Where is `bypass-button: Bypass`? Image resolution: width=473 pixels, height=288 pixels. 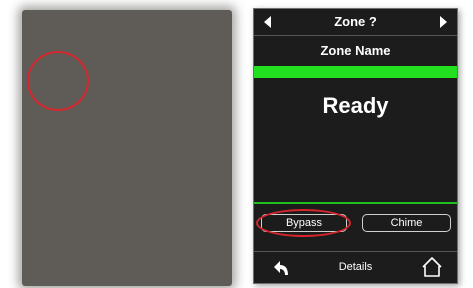 bypass-button: Bypass is located at coordinates (304, 223).